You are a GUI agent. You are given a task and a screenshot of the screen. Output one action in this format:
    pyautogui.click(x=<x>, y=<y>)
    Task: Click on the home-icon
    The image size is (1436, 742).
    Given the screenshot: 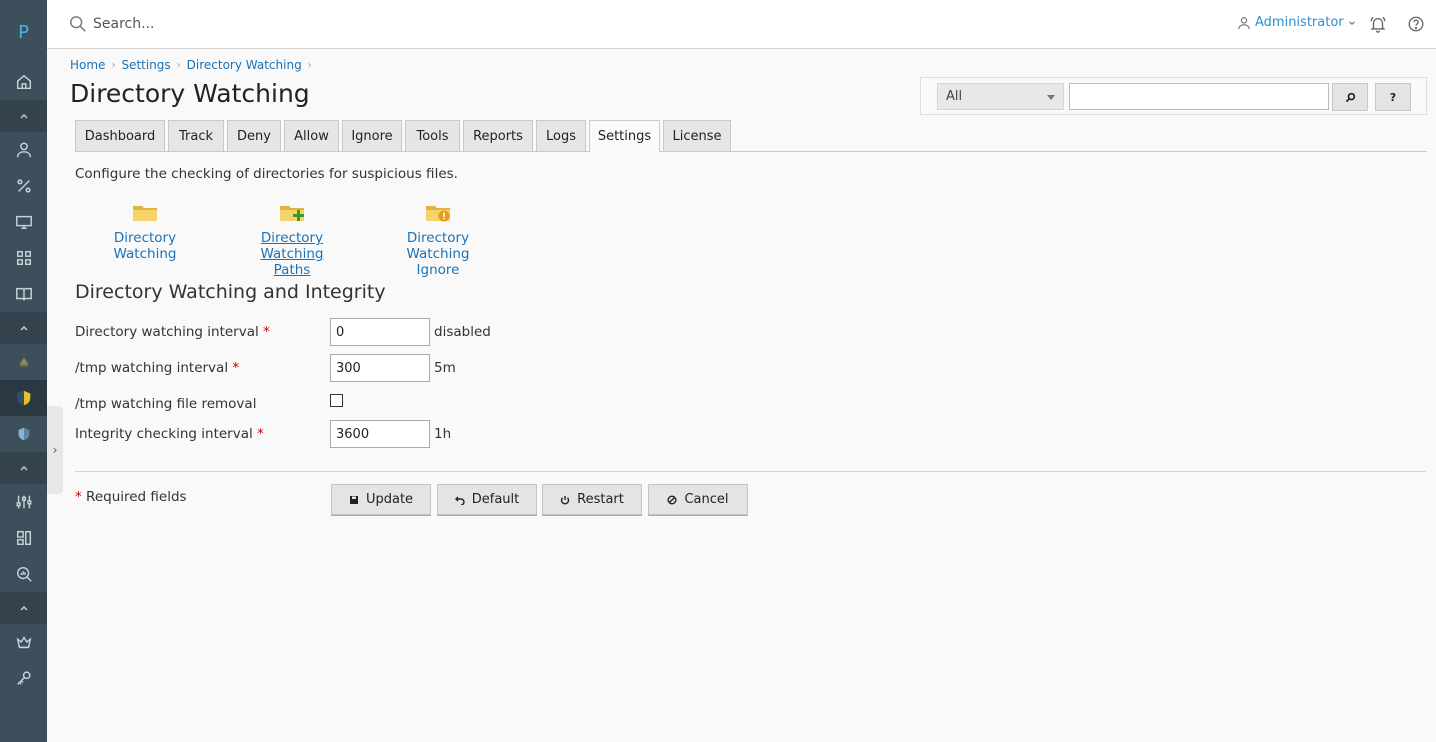 What is the action you would take?
    pyautogui.click(x=23, y=82)
    